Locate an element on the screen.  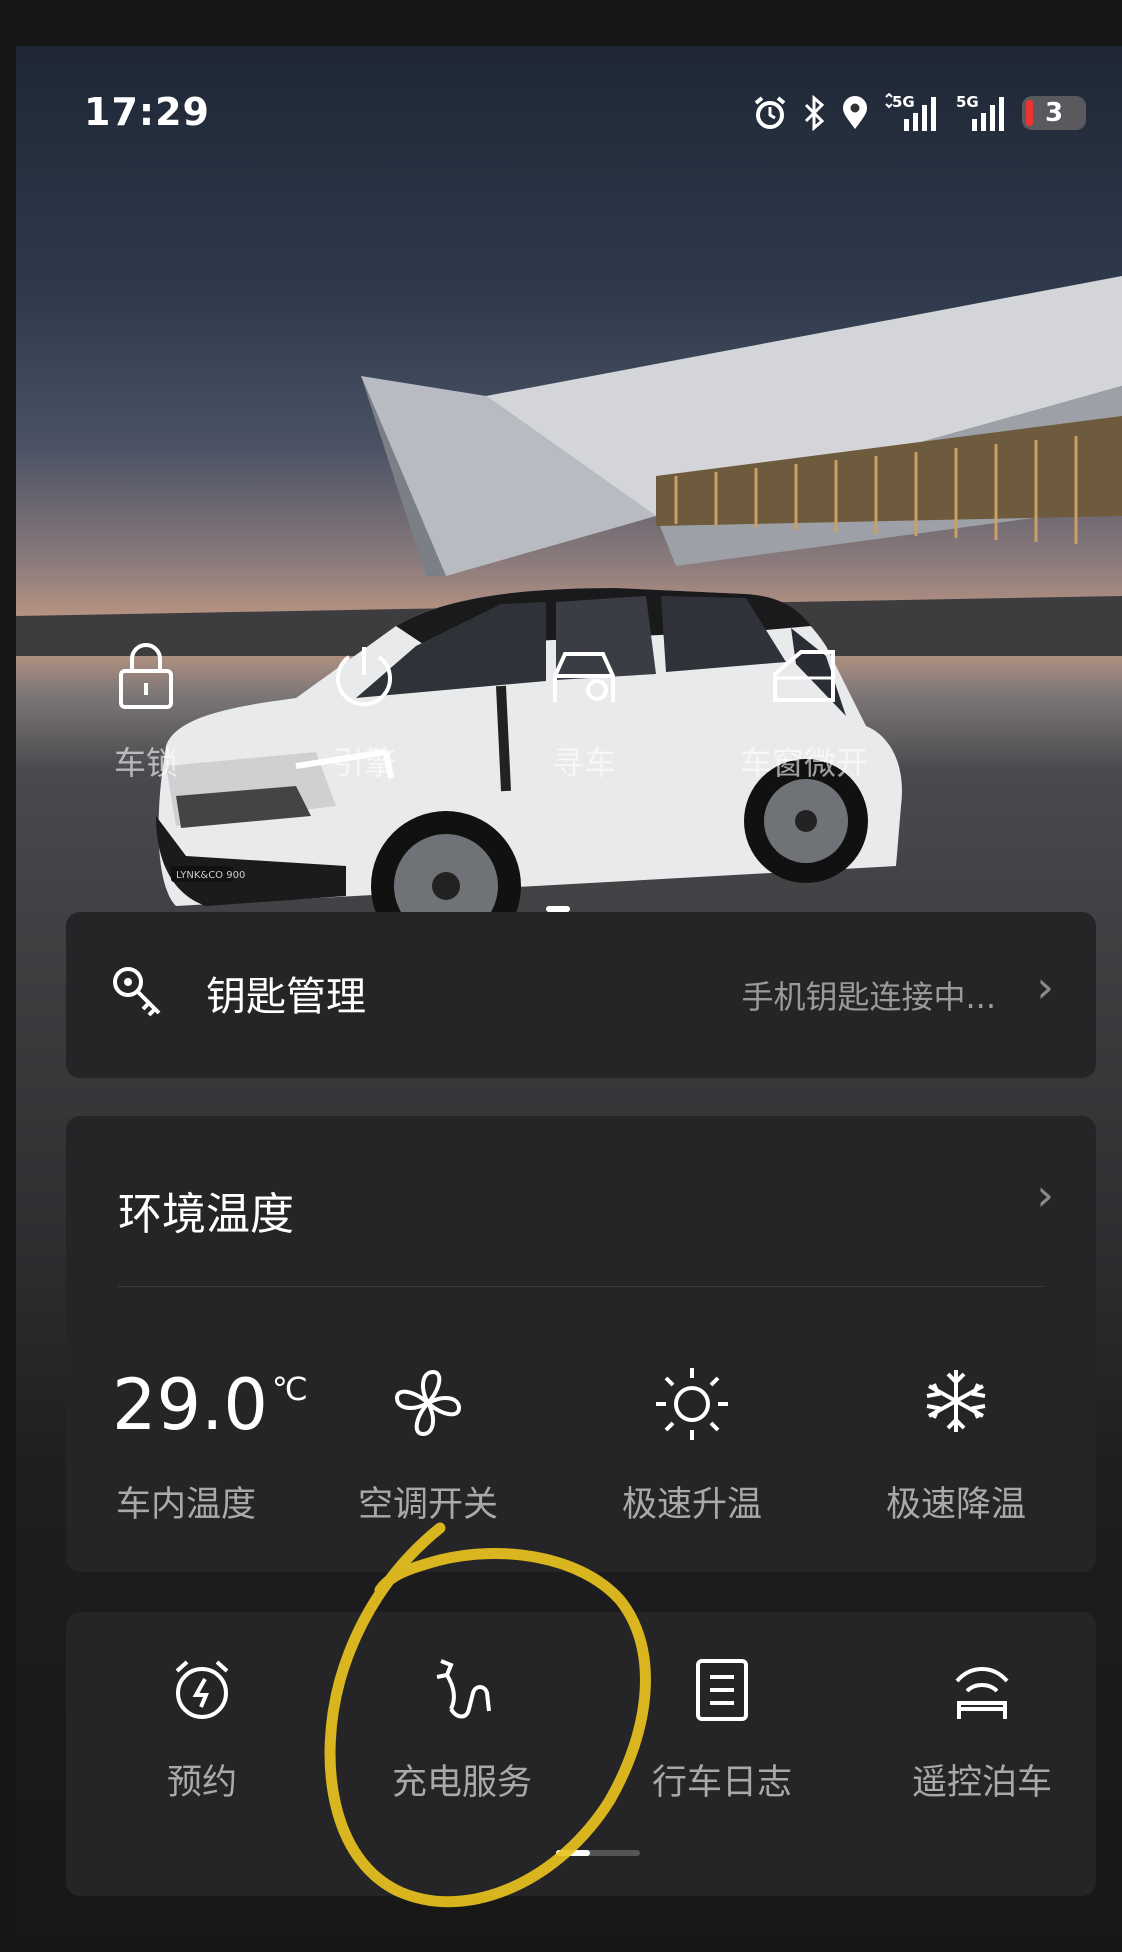
quick-action-label: 引擎 is located at coordinates (363, 763).